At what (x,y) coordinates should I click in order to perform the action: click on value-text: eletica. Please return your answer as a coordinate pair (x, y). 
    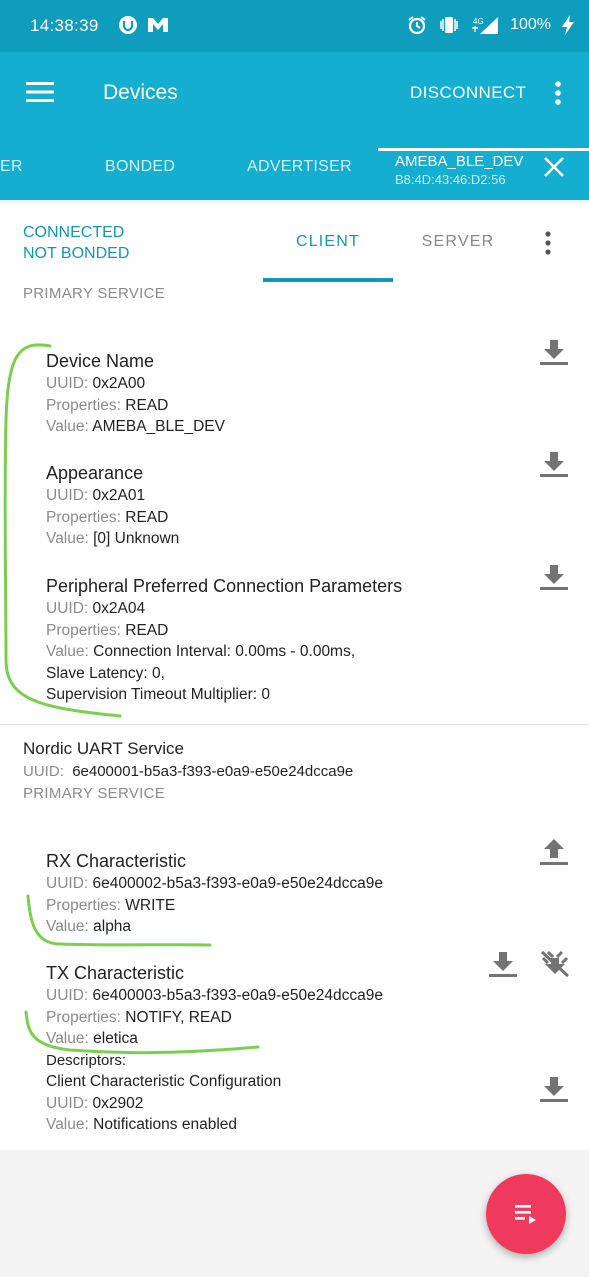
    Looking at the image, I should click on (115, 1038).